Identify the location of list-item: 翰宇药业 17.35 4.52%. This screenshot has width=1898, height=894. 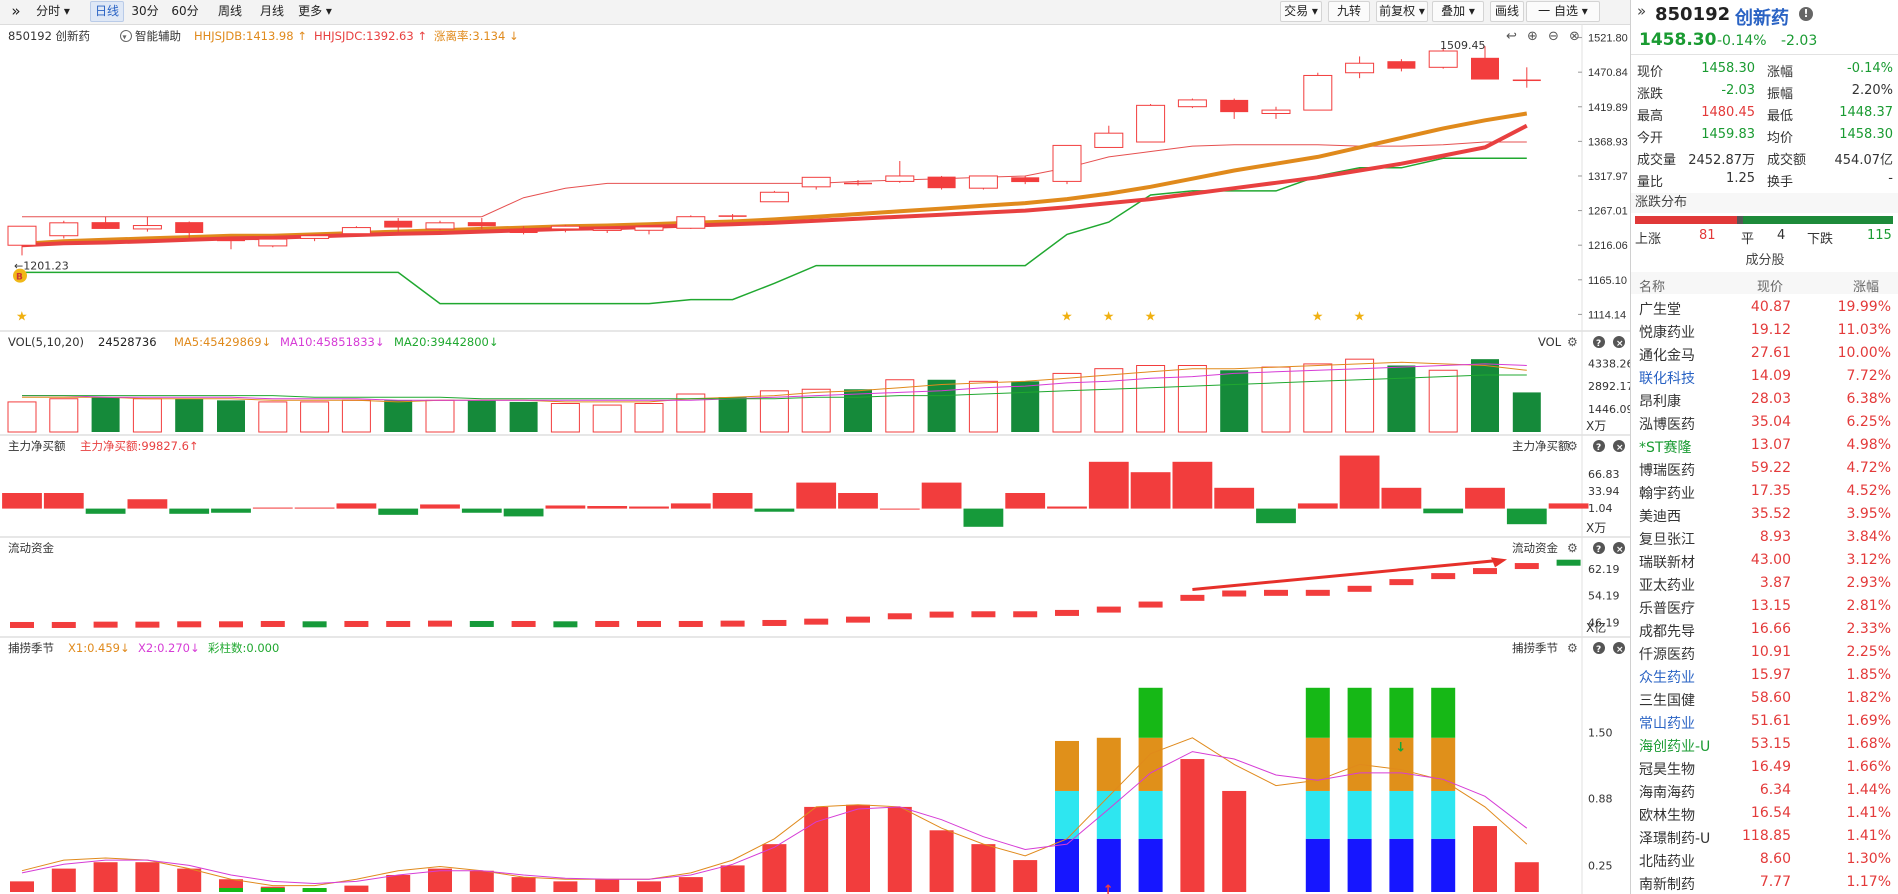
(1764, 491).